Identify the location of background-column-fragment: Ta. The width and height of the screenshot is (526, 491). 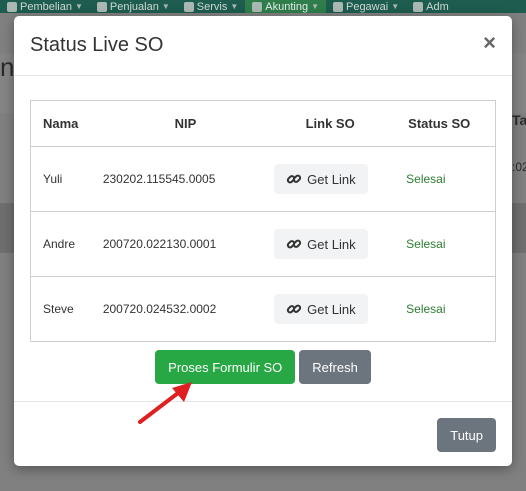
(519, 120).